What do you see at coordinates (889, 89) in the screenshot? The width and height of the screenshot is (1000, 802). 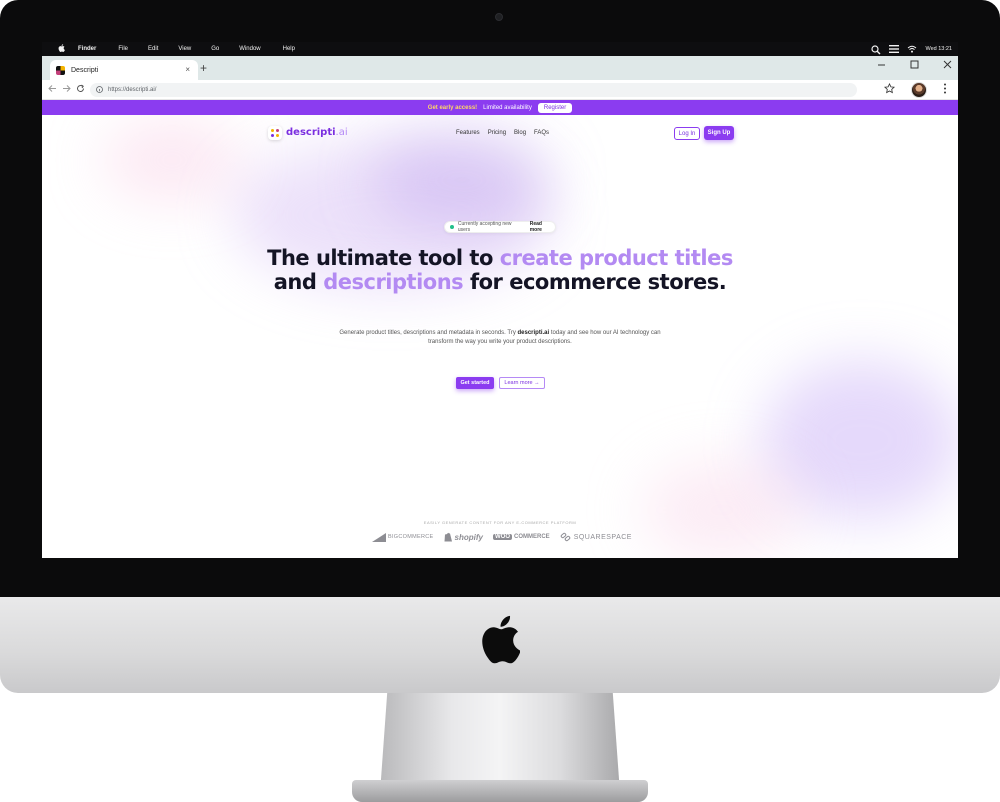 I see `star-icon` at bounding box center [889, 89].